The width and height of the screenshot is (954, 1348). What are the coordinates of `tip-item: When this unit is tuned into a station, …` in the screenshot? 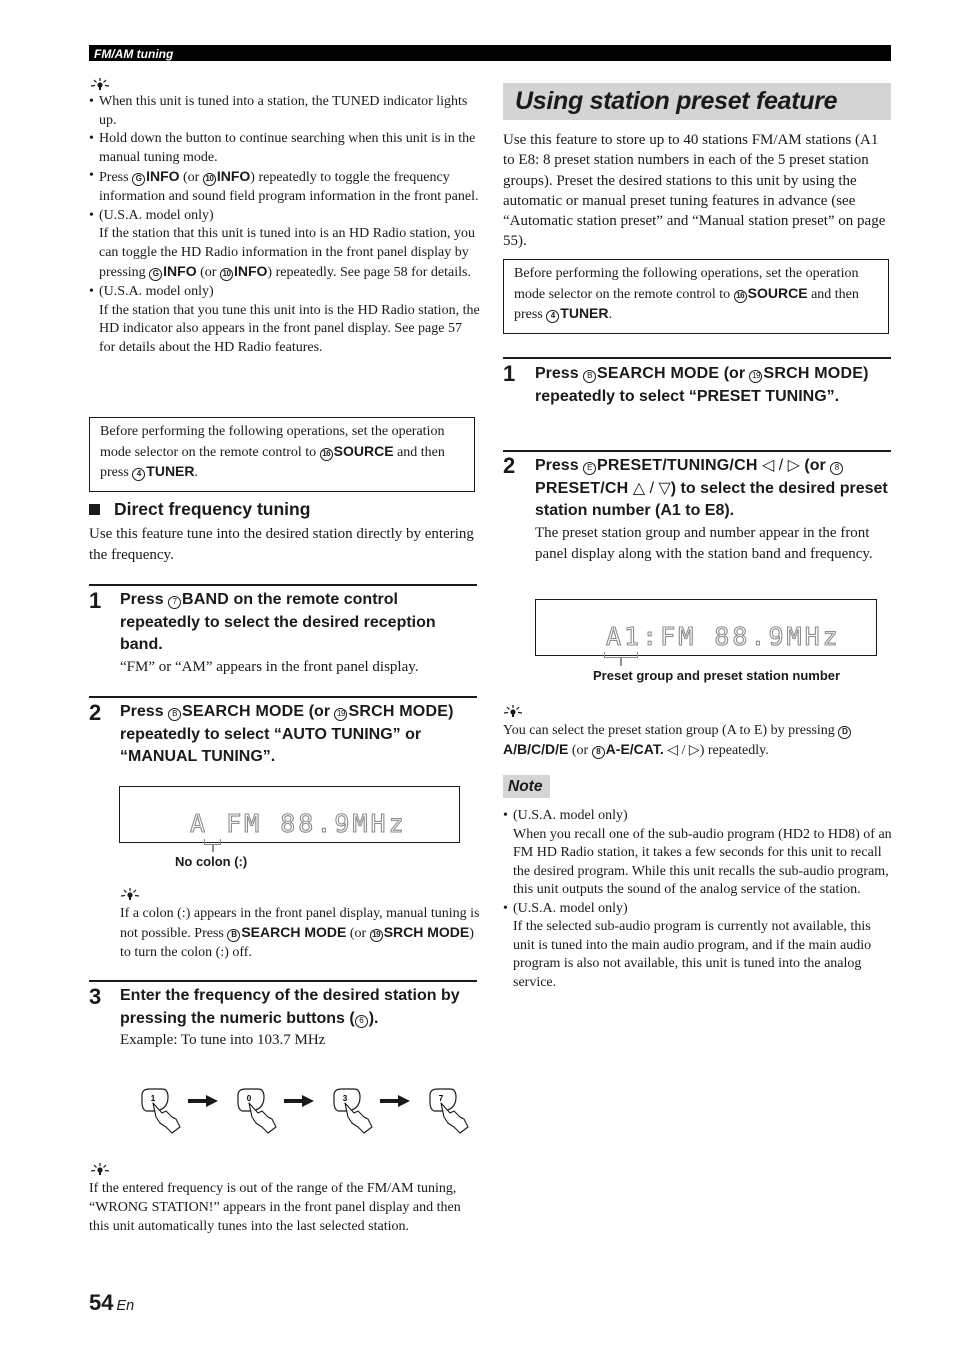 It's located at (285, 111).